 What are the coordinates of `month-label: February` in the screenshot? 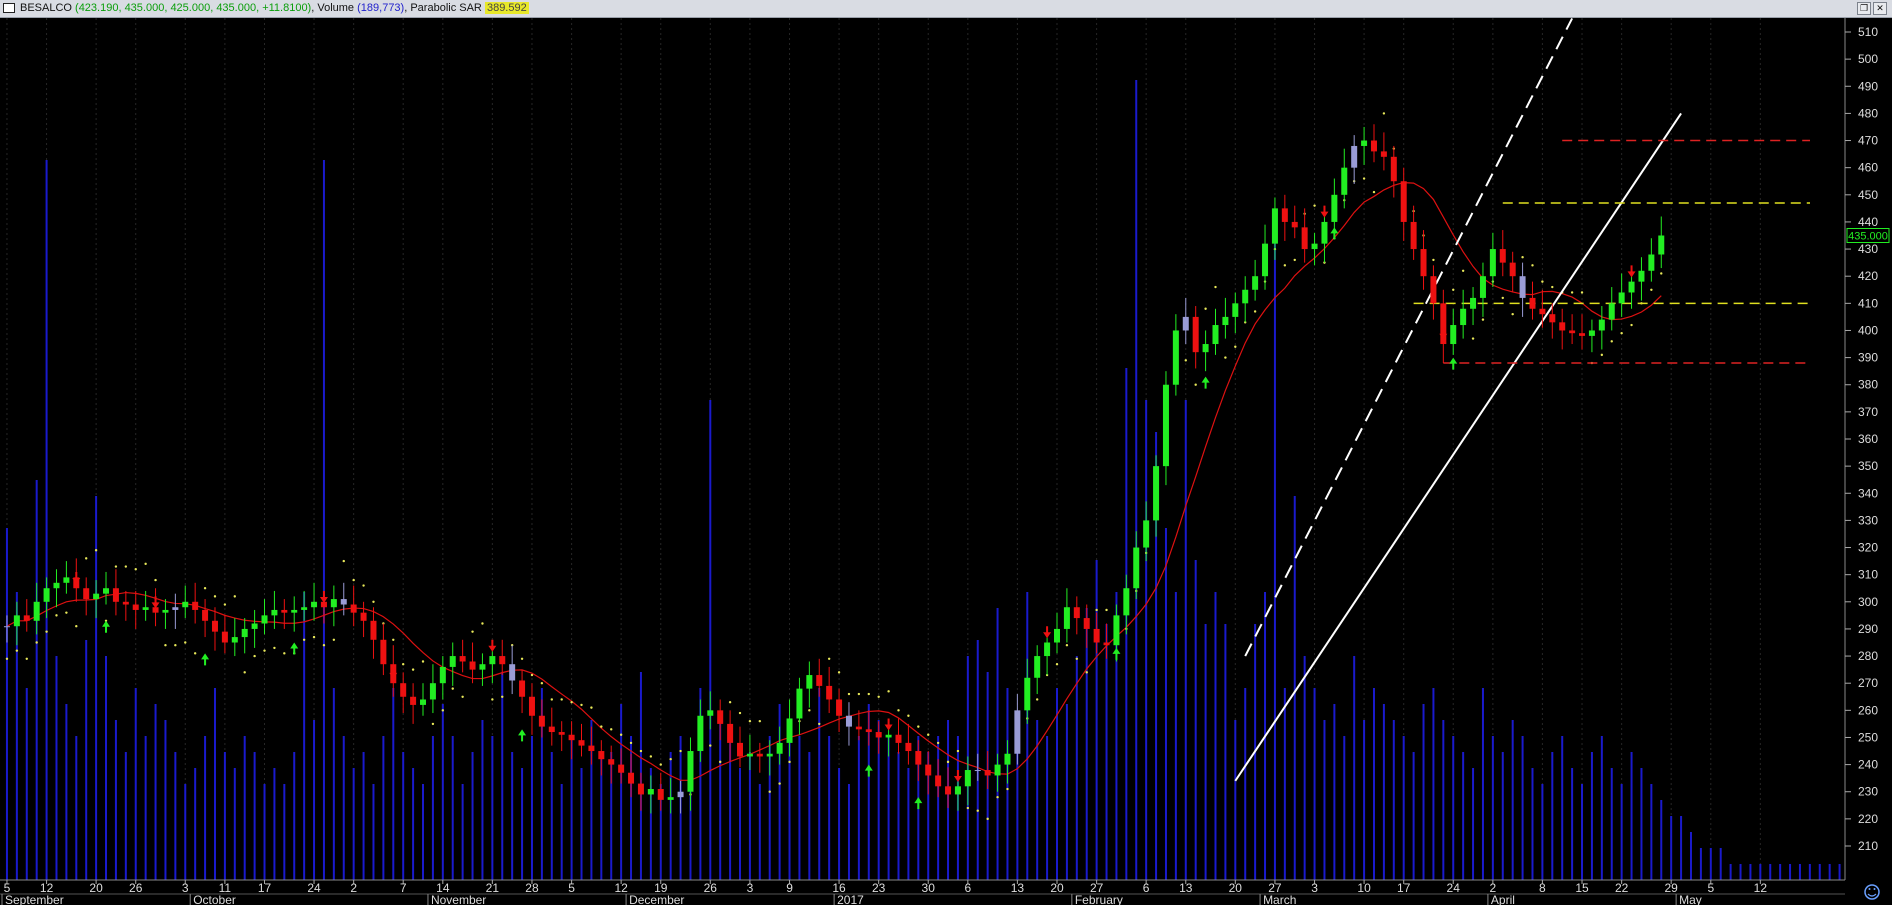 It's located at (1099, 899).